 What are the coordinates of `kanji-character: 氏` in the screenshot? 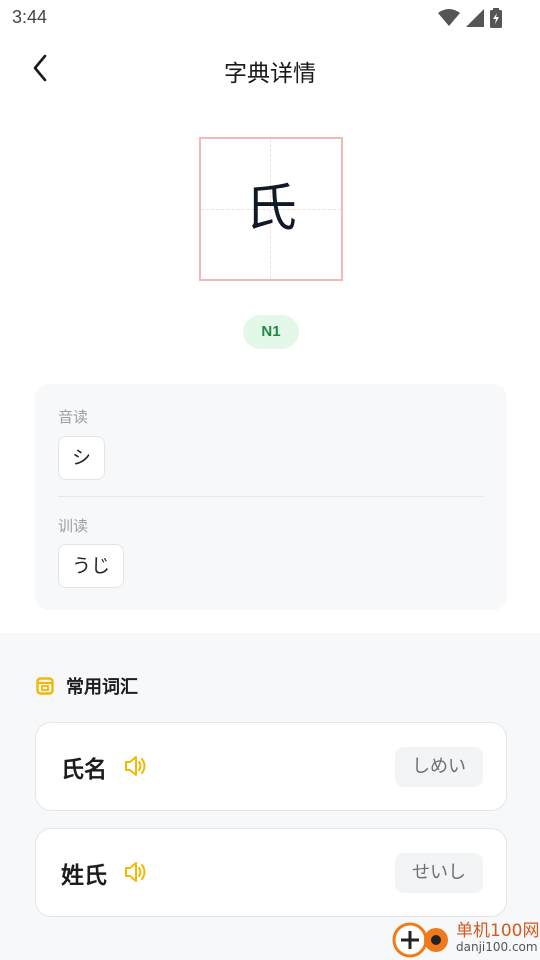 It's located at (270, 209).